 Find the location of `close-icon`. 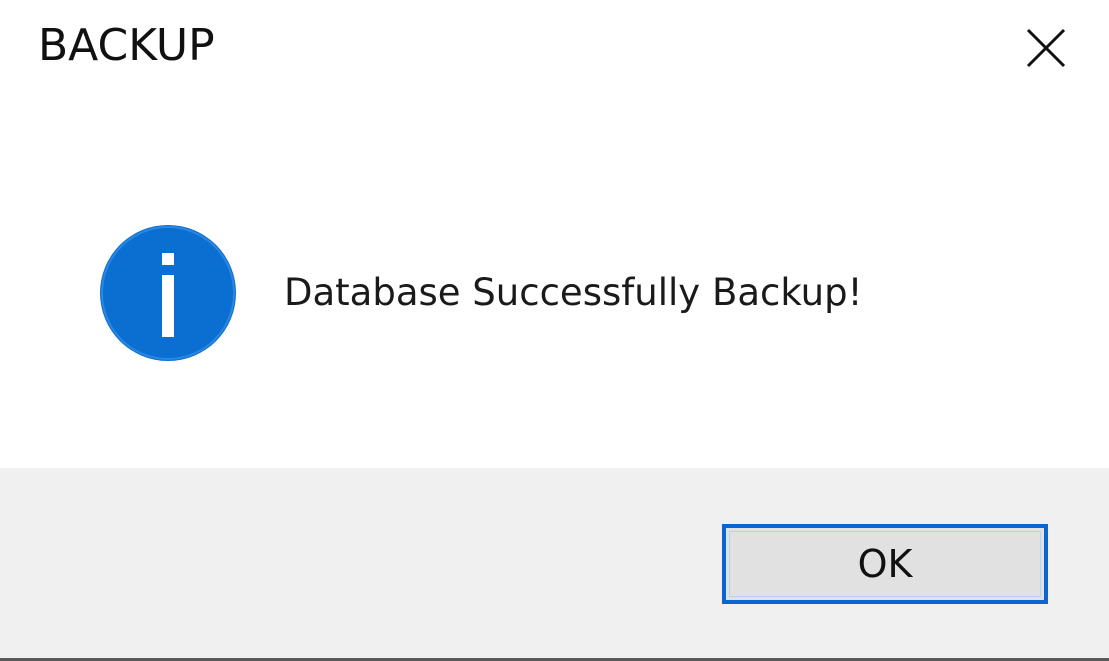

close-icon is located at coordinates (1046, 48).